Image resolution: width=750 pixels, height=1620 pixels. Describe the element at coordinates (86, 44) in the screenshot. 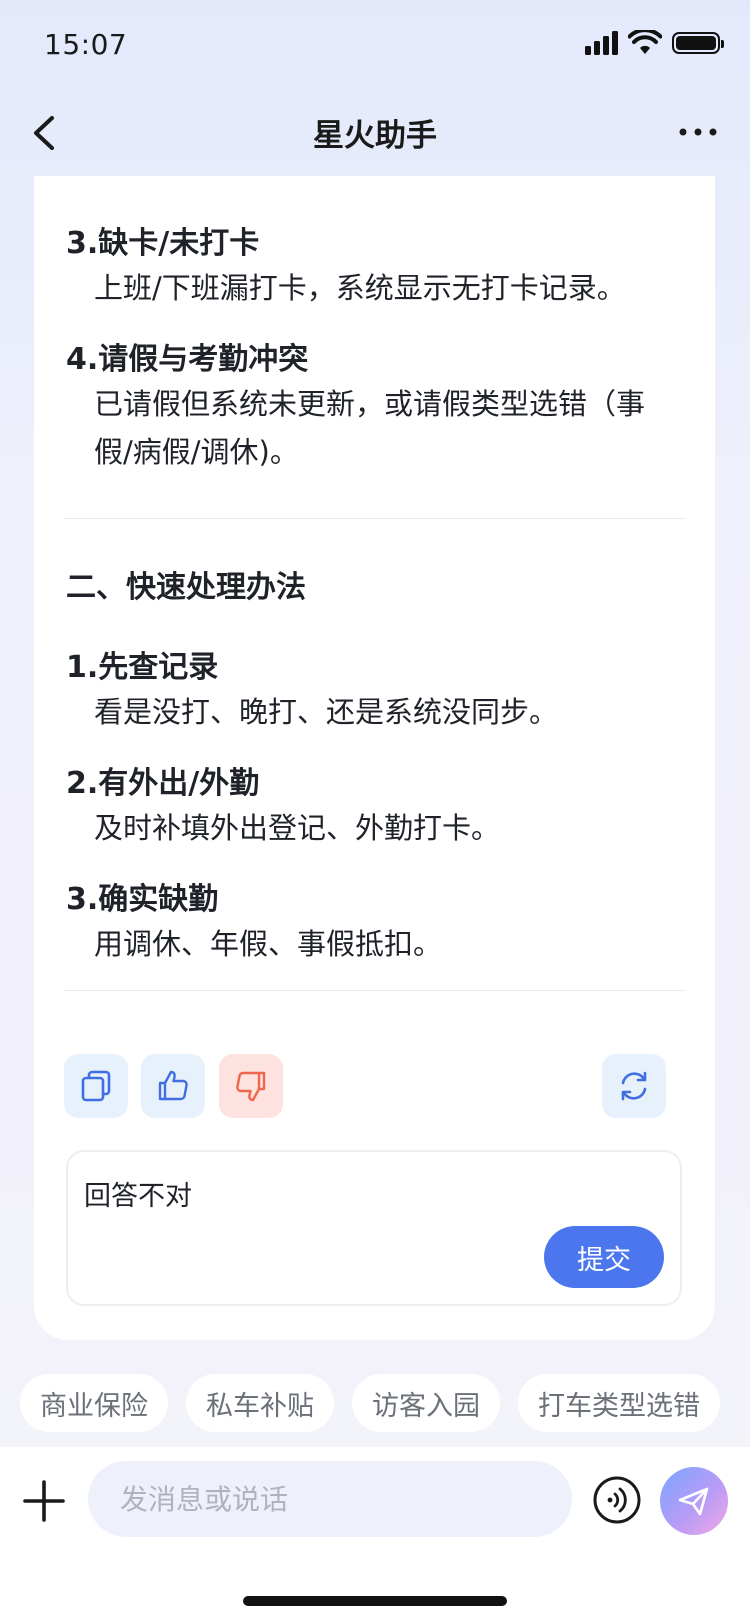

I see `status-time: 15:07` at that location.